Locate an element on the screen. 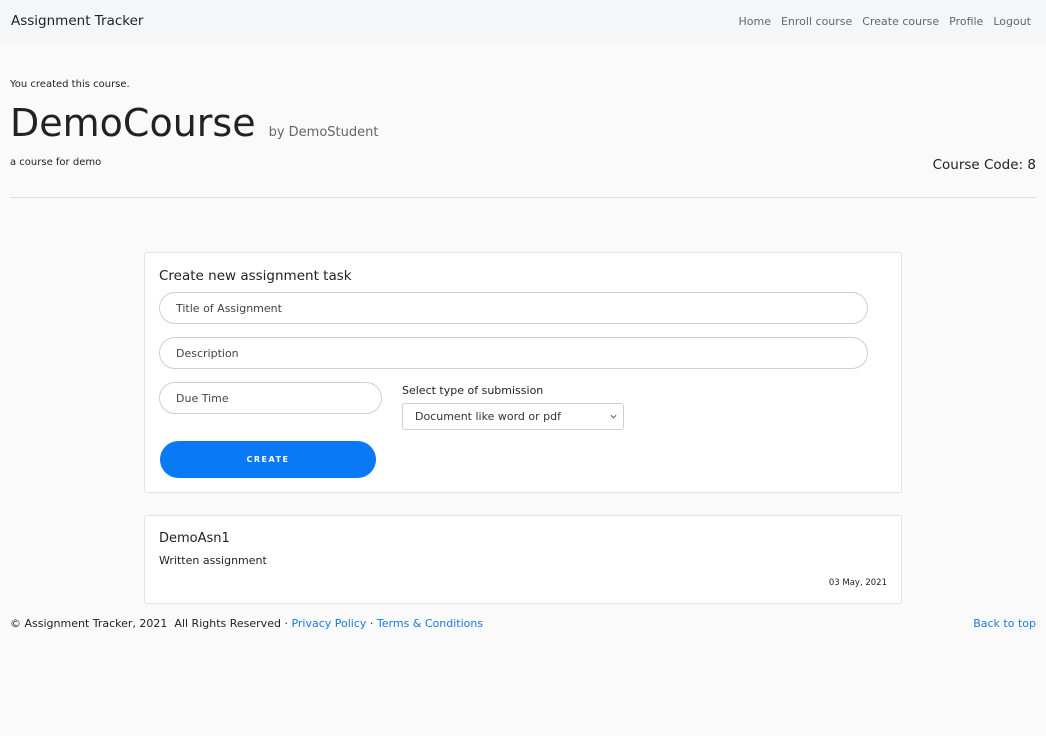 The image size is (1046, 736). assignment-title-input is located at coordinates (513, 308).